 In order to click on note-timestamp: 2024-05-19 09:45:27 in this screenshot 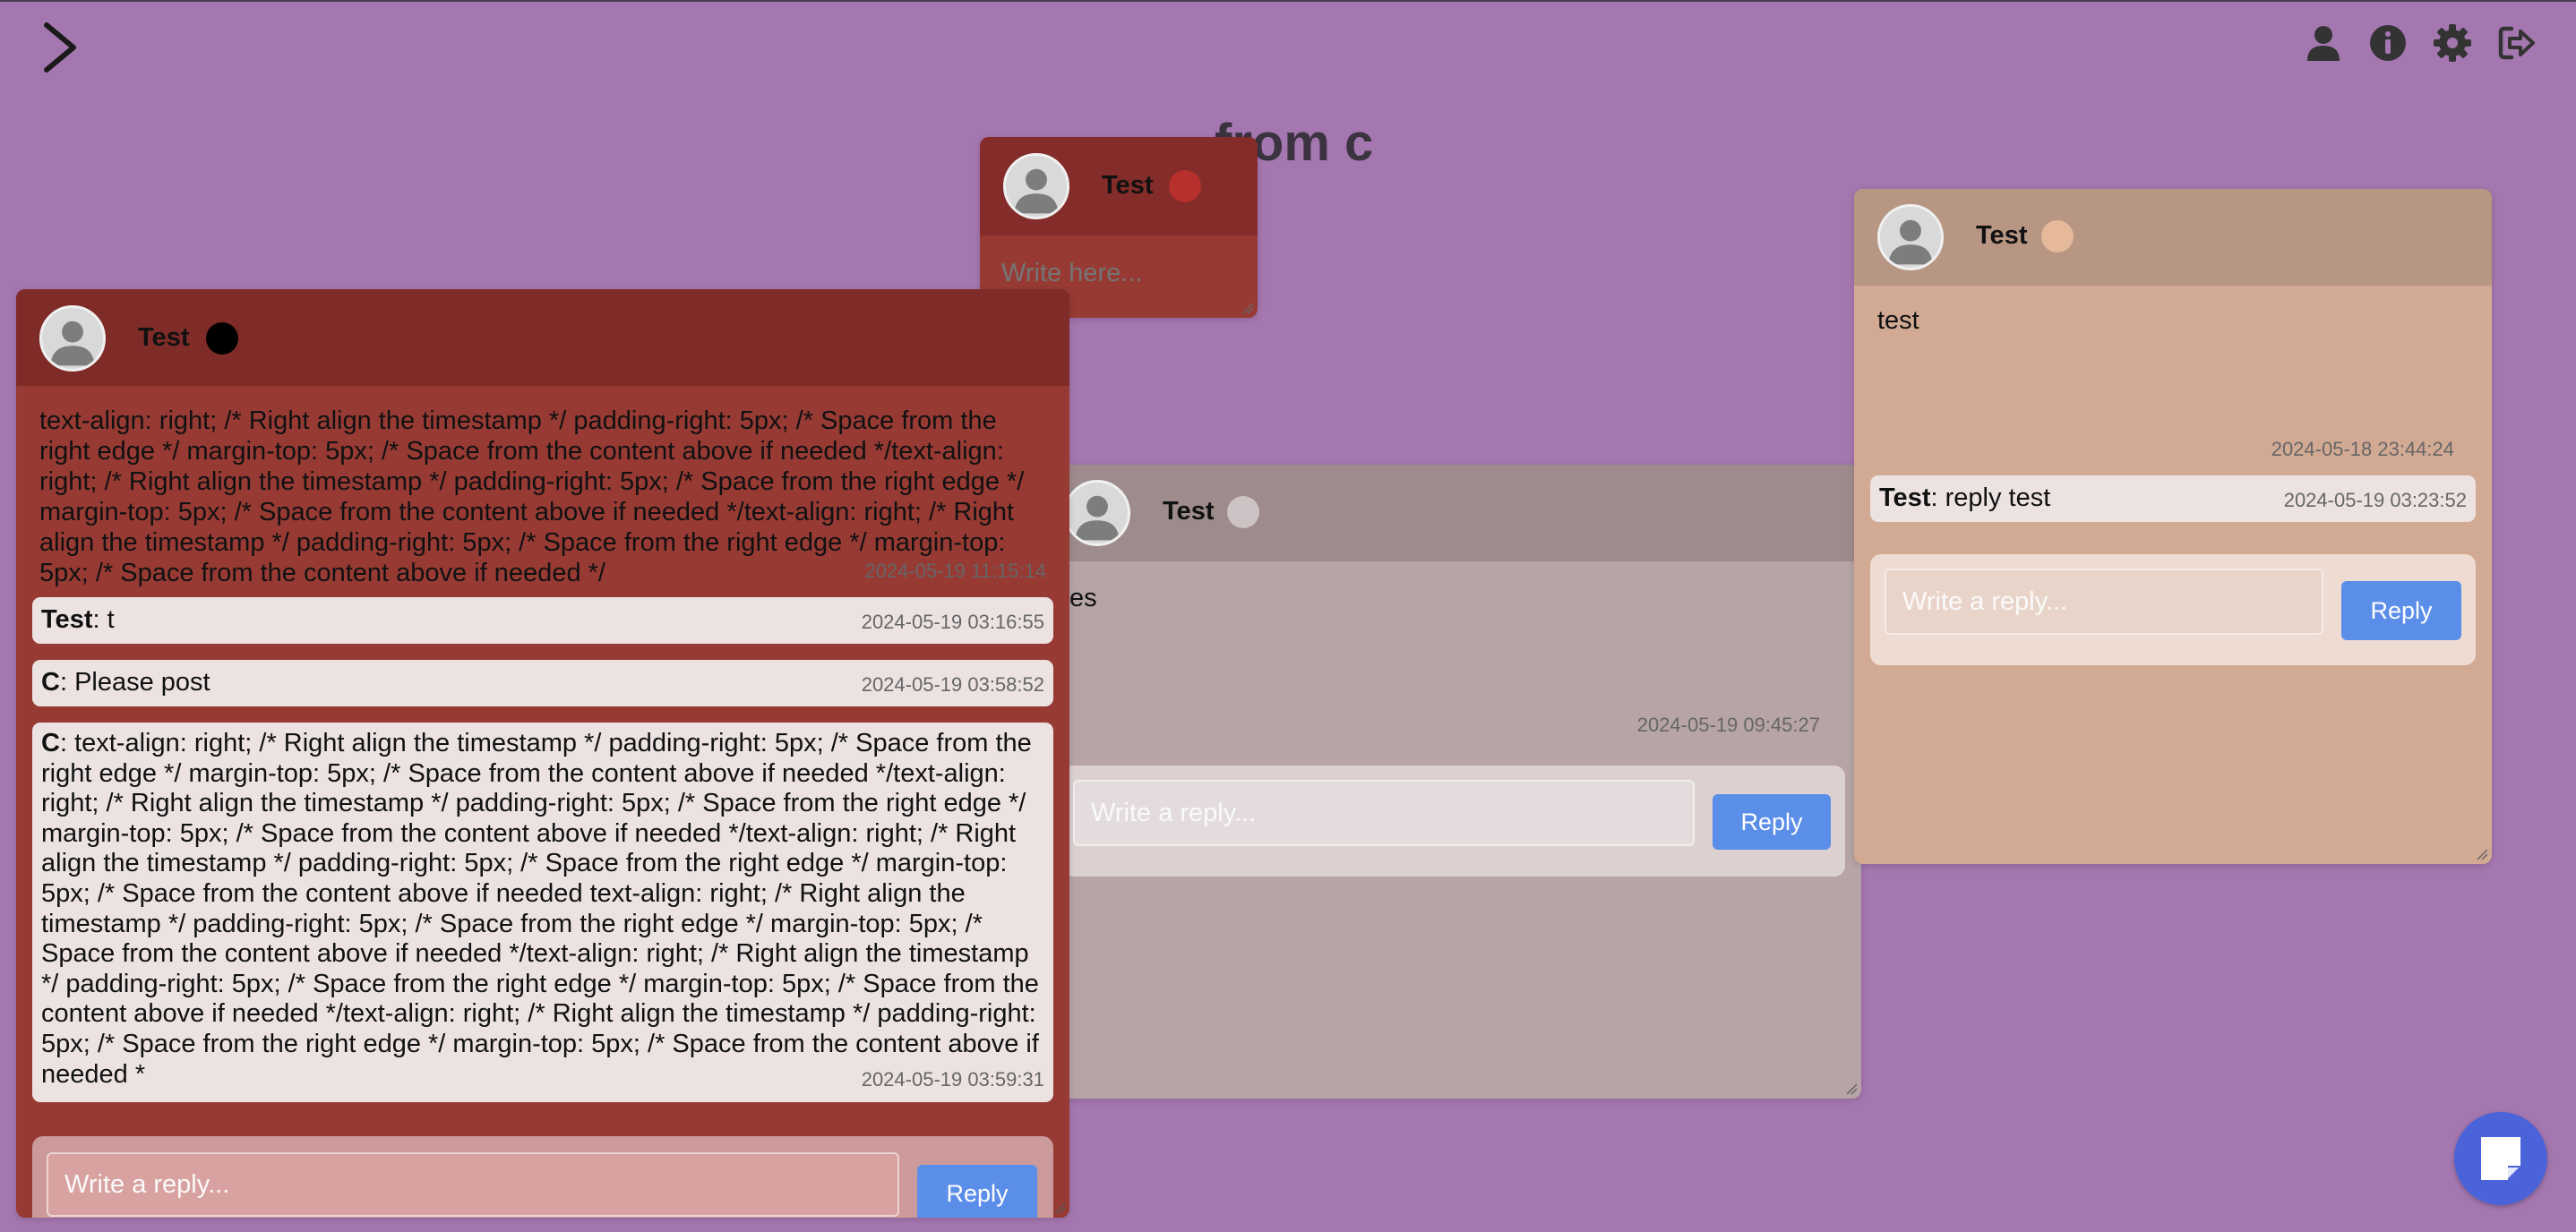, I will do `click(1728, 725)`.